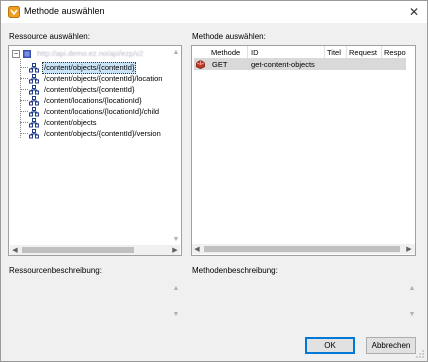 The height and width of the screenshot is (362, 428). What do you see at coordinates (214, 12) in the screenshot?
I see `title-bar: Methode auswählen ✕` at bounding box center [214, 12].